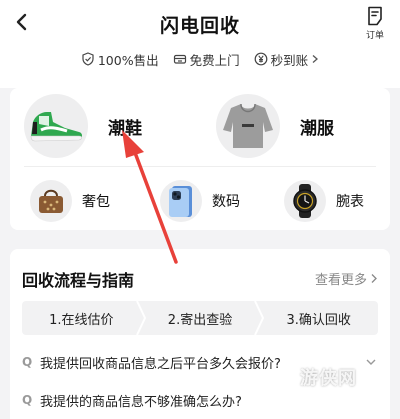 The height and width of the screenshot is (419, 400). Describe the element at coordinates (305, 201) in the screenshot. I see `watch-image` at that location.